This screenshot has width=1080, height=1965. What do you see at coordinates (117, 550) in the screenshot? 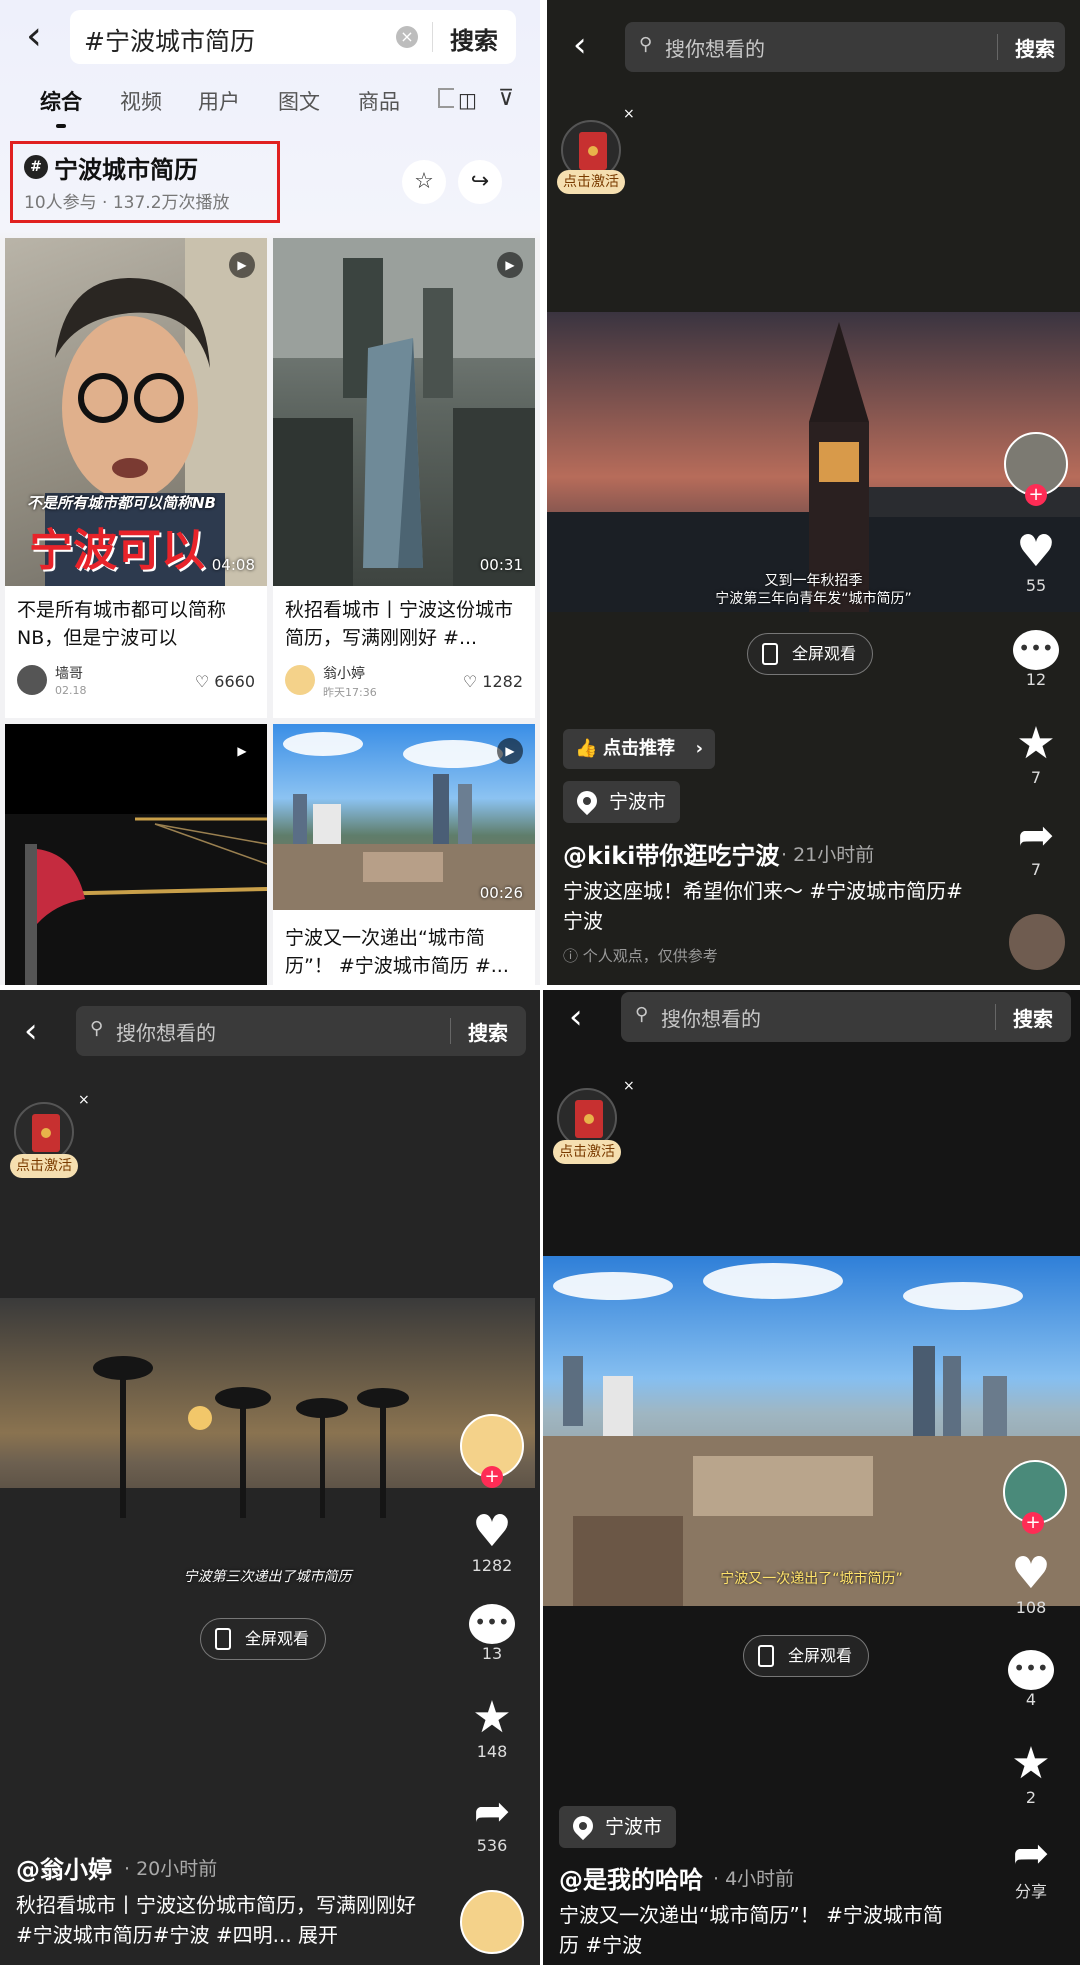
I see `overlay-text-line2: 宁波可以` at bounding box center [117, 550].